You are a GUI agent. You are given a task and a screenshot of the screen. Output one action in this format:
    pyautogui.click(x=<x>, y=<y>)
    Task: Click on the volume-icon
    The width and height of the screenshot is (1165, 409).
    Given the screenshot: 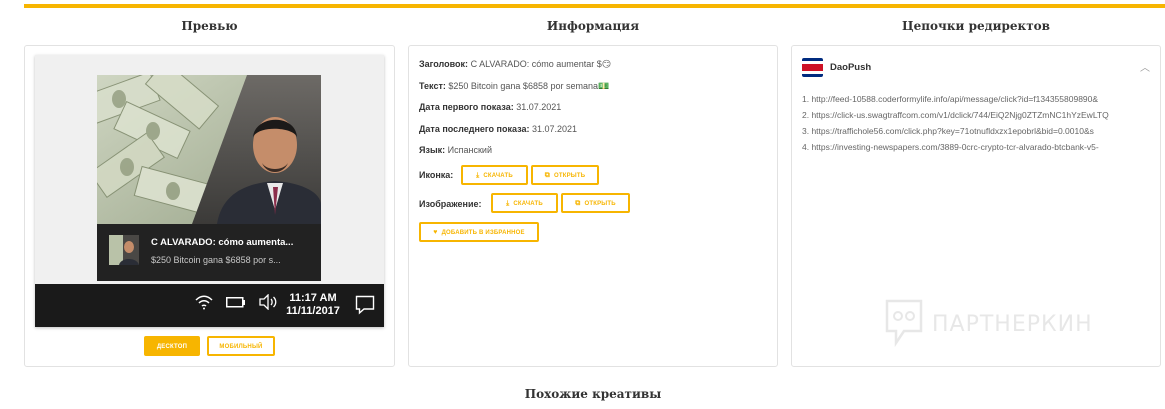 What is the action you would take?
    pyautogui.click(x=268, y=302)
    